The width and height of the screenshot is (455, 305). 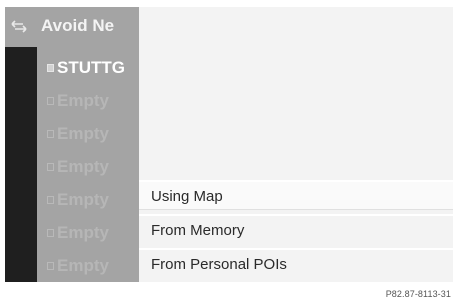 I want to click on left-strip, so click(x=21, y=164).